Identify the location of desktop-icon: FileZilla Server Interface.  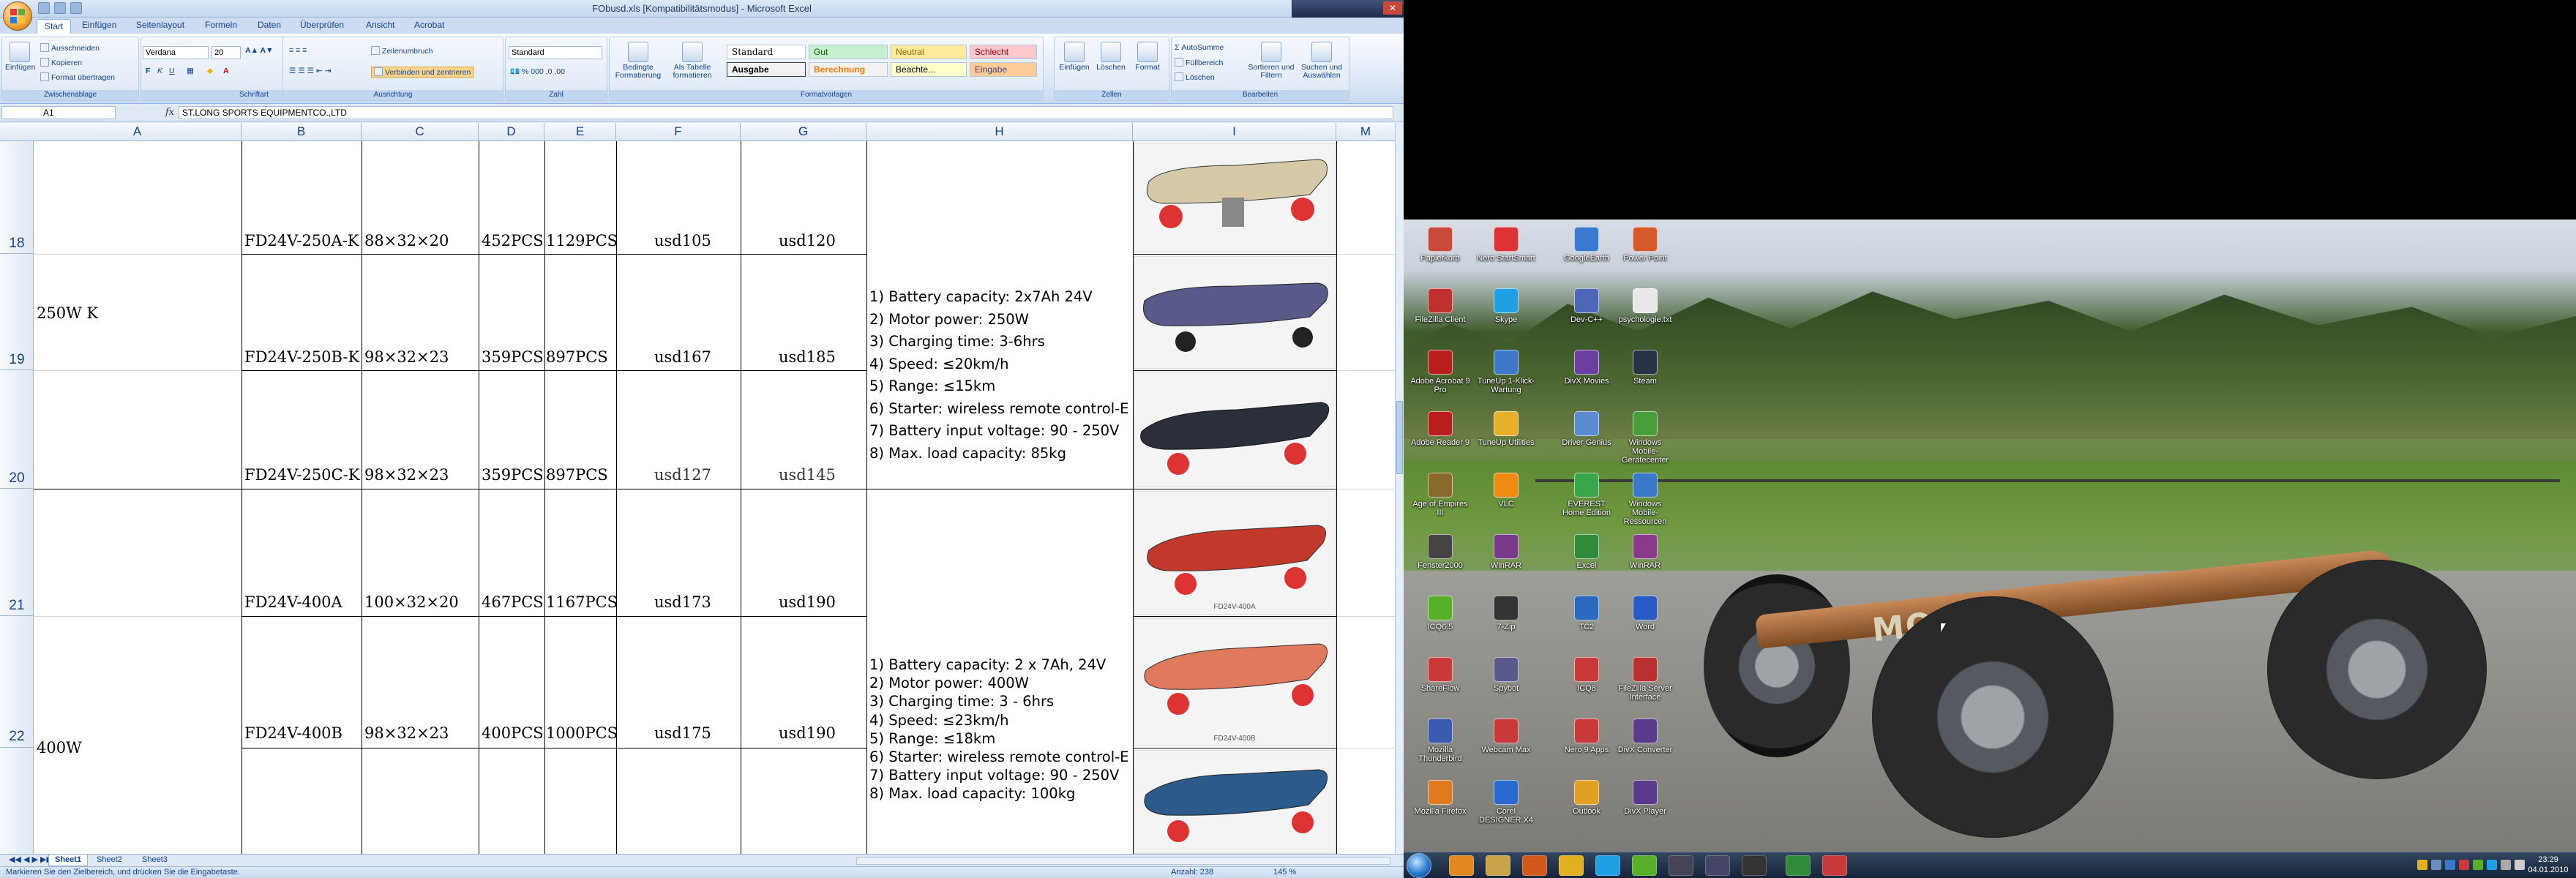
(1645, 679).